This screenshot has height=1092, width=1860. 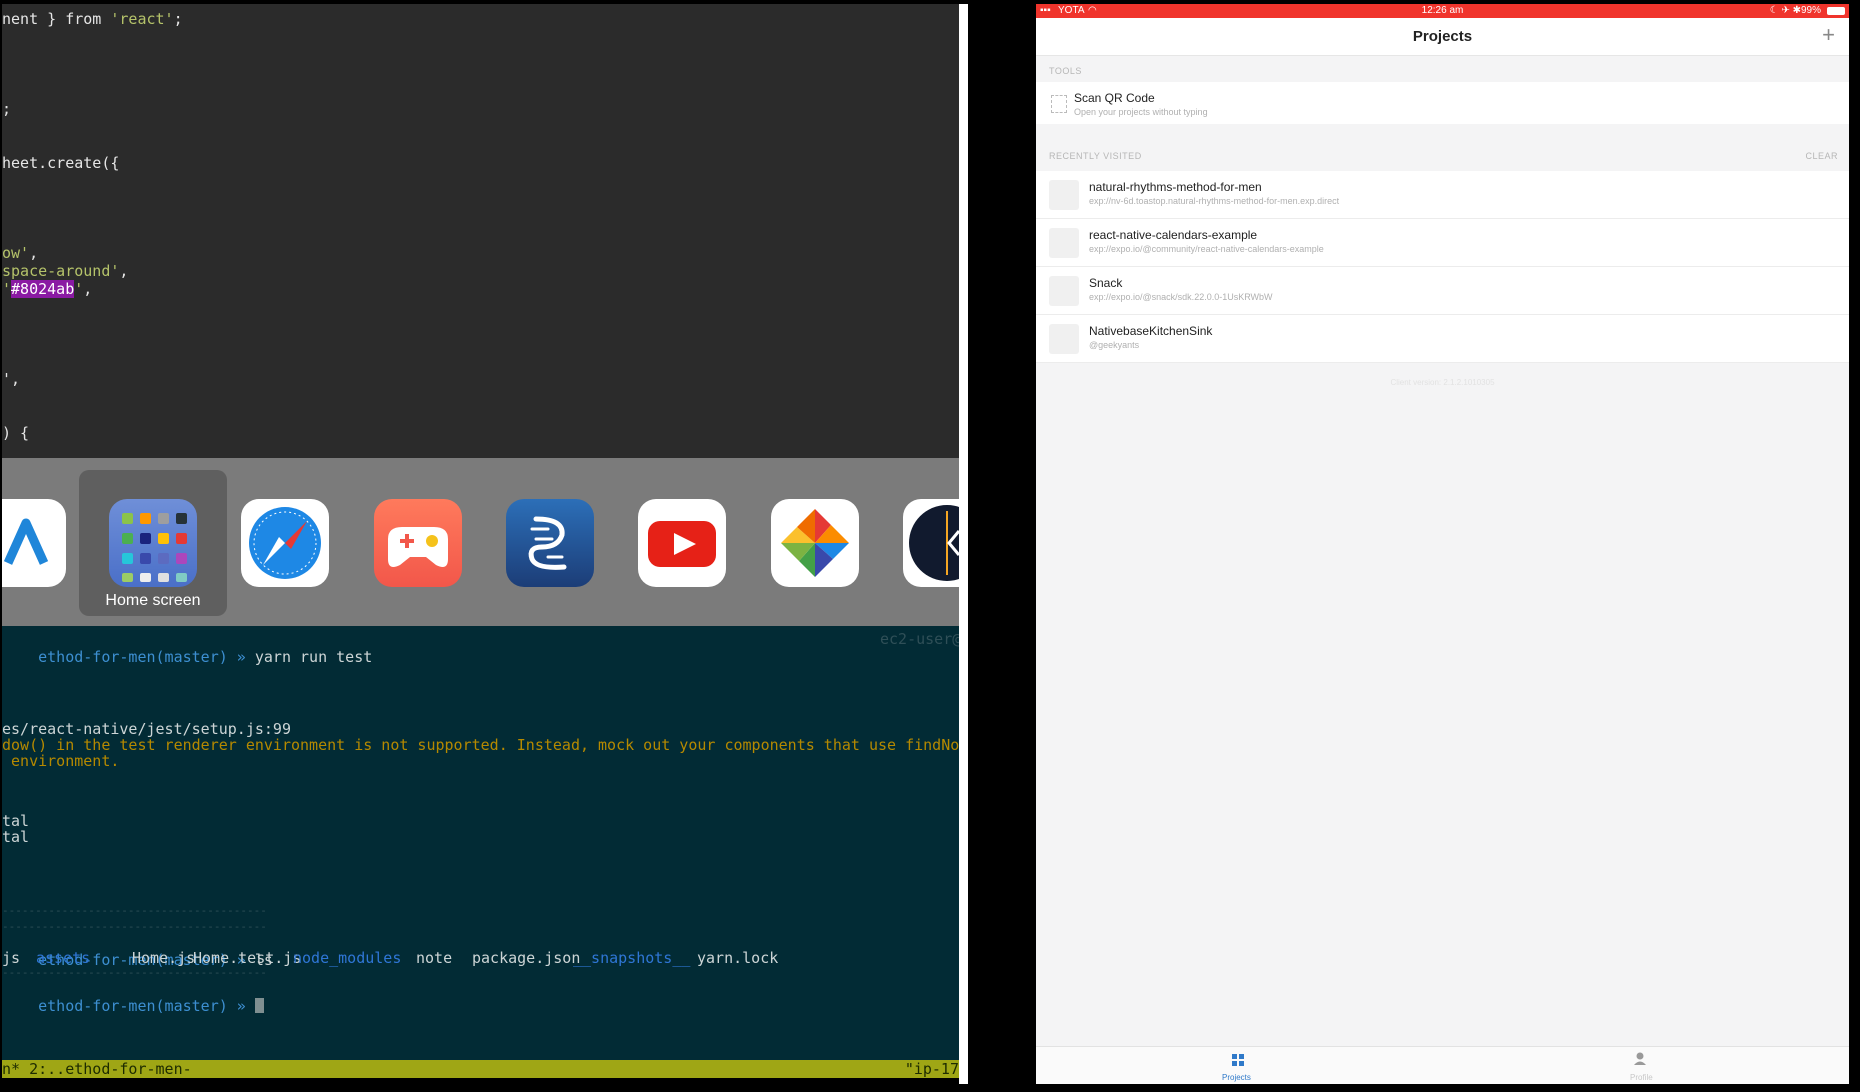 What do you see at coordinates (1640, 1061) in the screenshot?
I see `profile-tab-icon` at bounding box center [1640, 1061].